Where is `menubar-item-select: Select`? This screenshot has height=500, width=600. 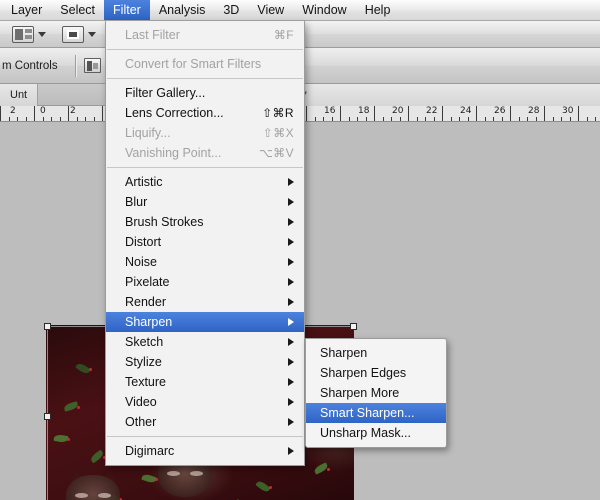
menubar-item-select: Select is located at coordinates (77, 10).